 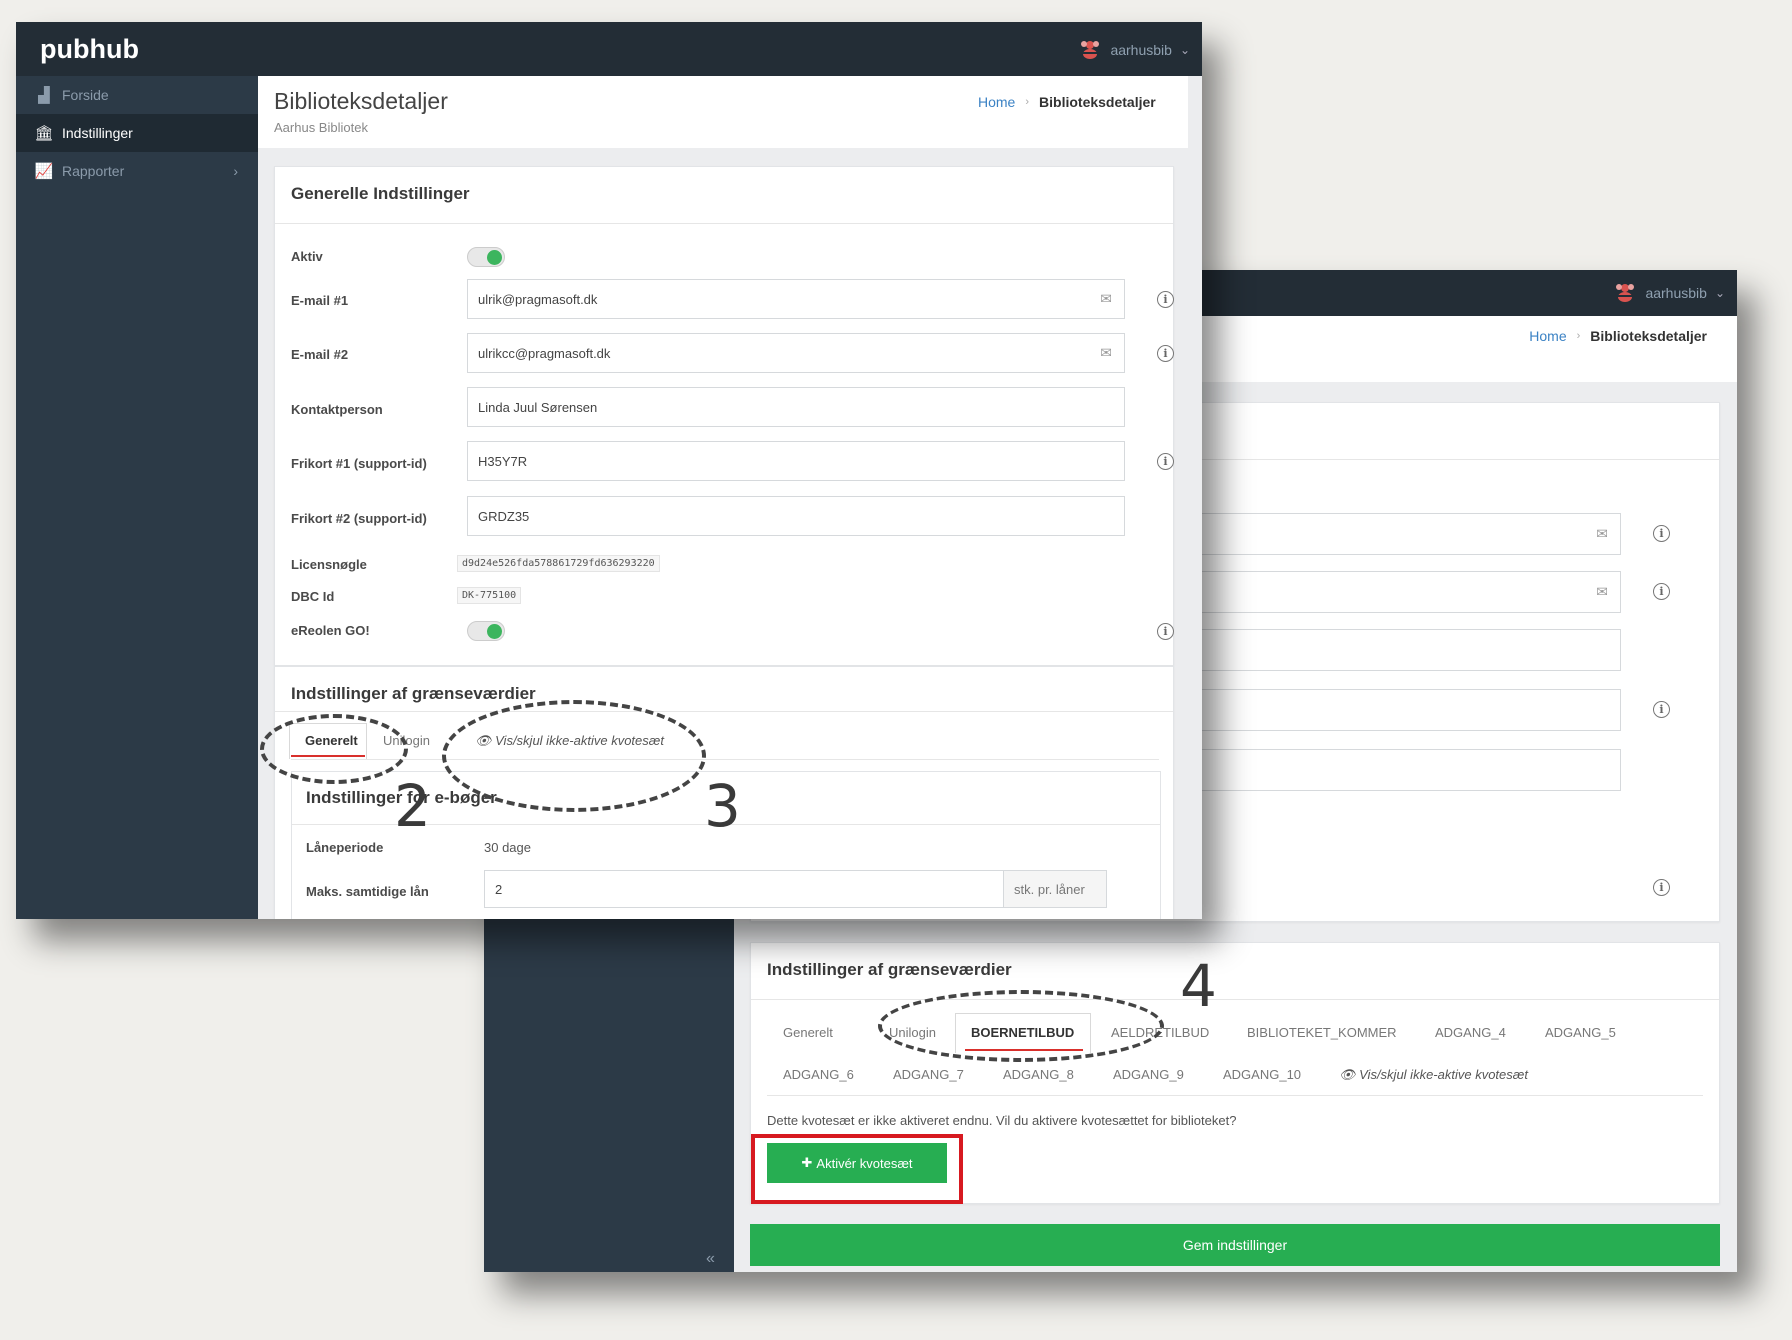 What do you see at coordinates (321, 127) in the screenshot?
I see `page-subtitle: Aarhus Bibliotek` at bounding box center [321, 127].